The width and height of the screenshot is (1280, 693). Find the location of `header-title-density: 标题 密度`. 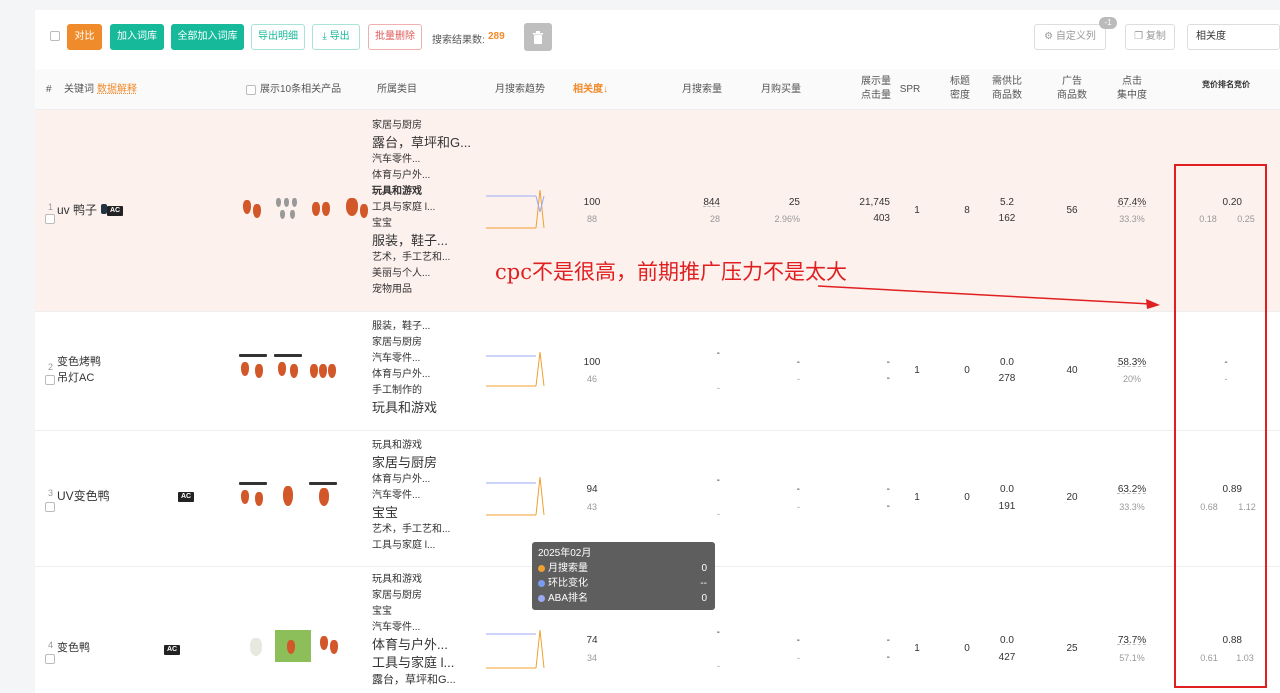

header-title-density: 标题 密度 is located at coordinates (960, 89).